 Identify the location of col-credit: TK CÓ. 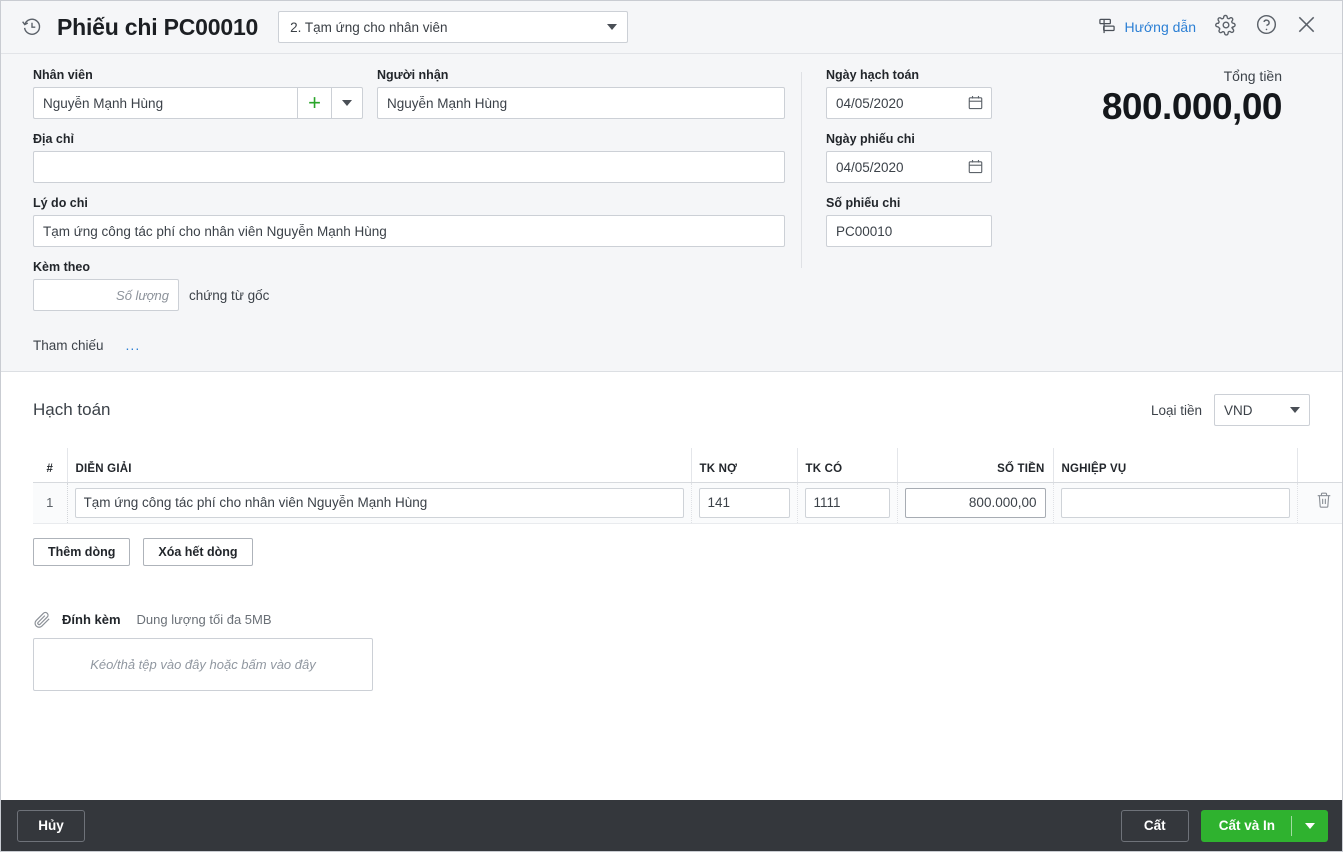
(847, 465).